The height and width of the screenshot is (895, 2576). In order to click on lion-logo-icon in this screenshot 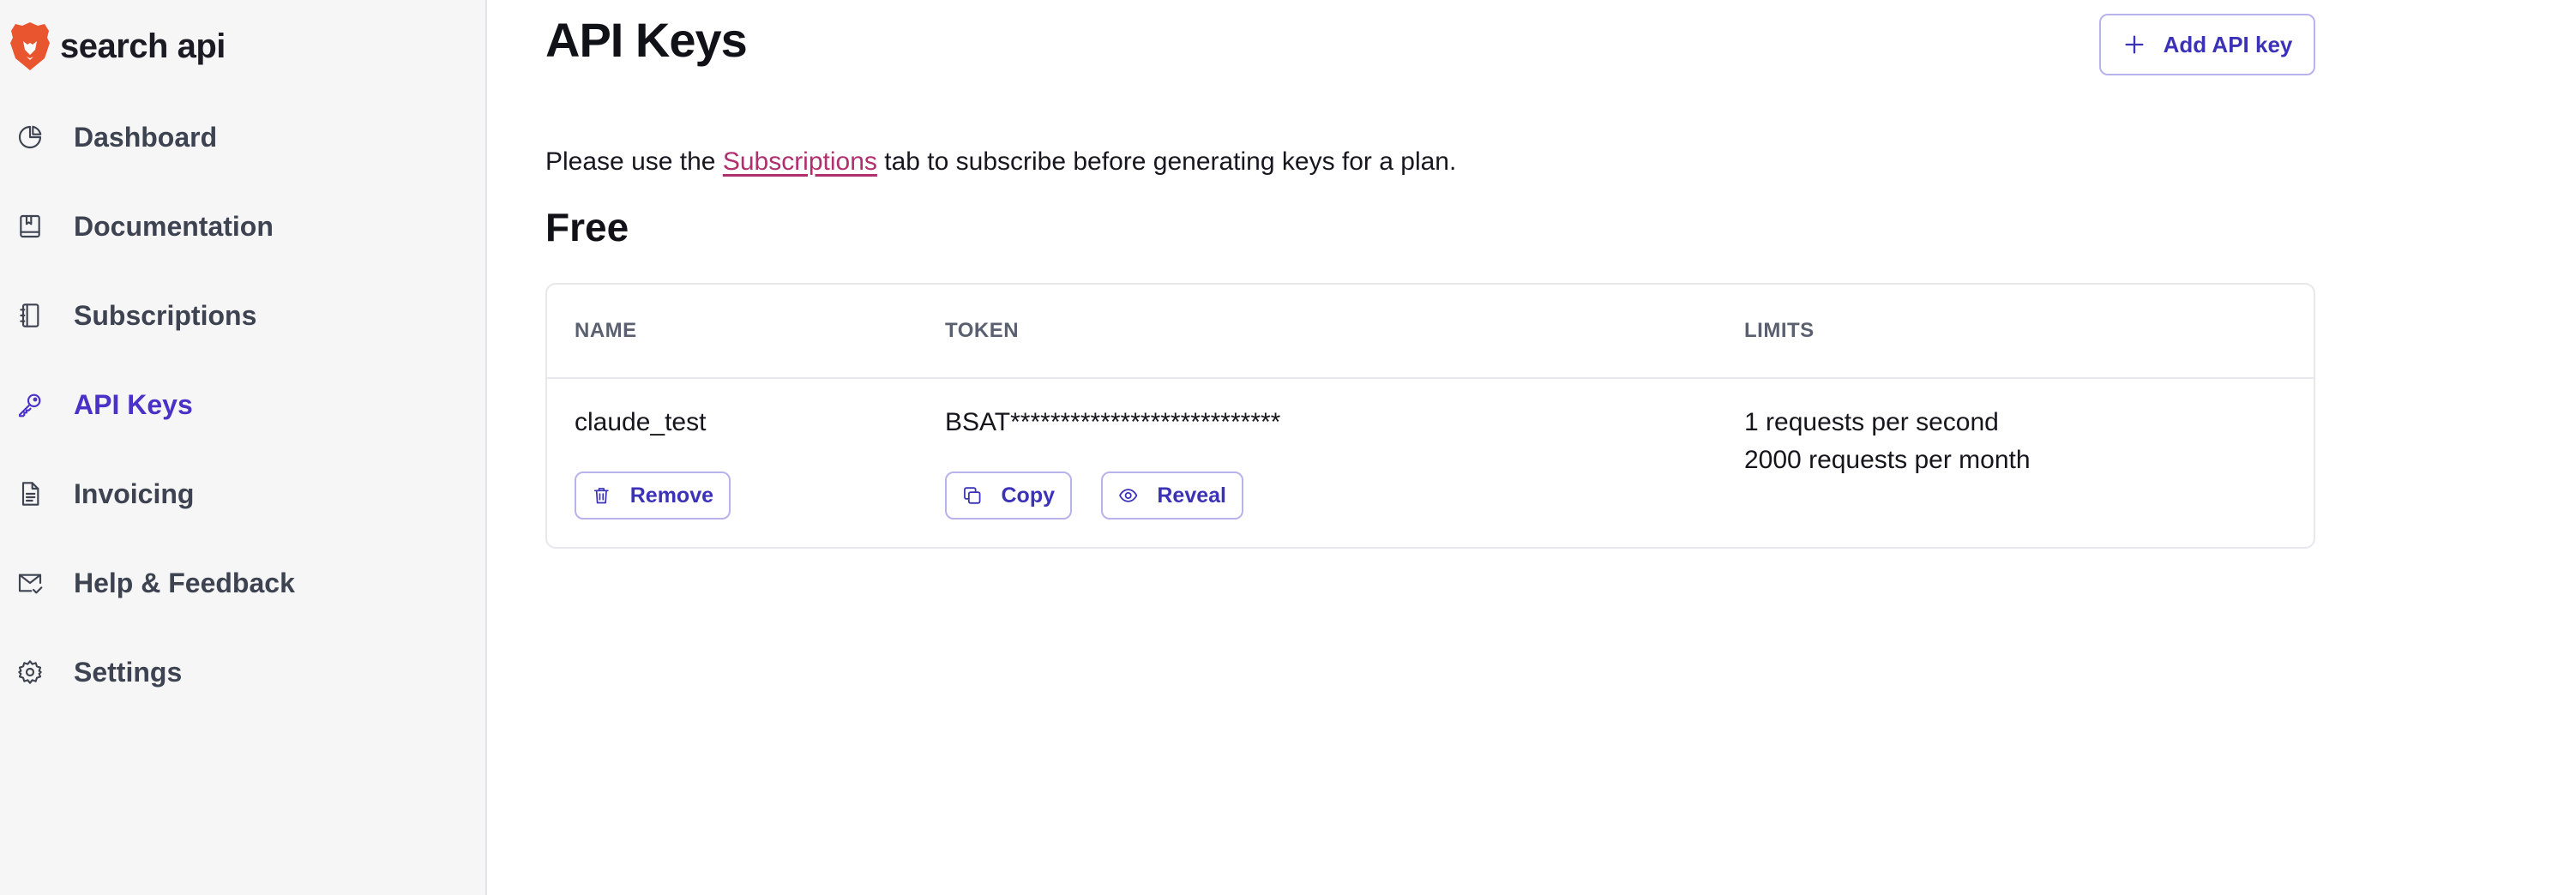, I will do `click(30, 46)`.